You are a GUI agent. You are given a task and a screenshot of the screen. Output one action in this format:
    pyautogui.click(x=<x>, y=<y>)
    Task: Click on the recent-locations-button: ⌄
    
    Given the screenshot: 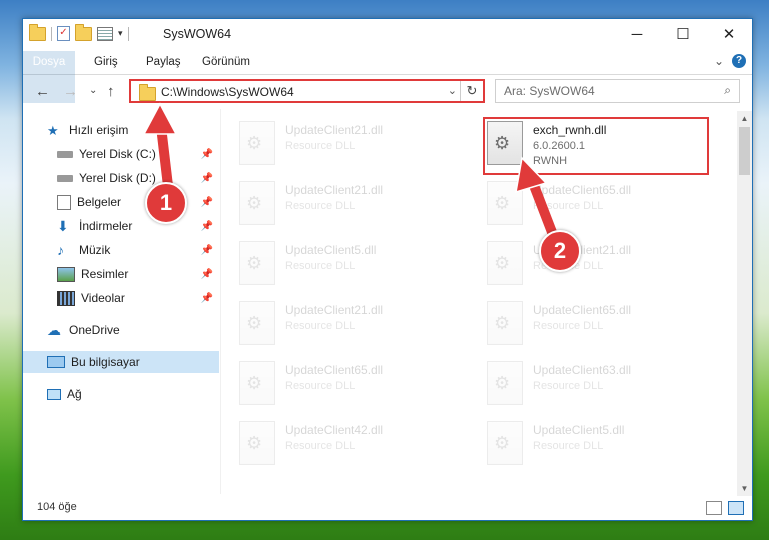 What is the action you would take?
    pyautogui.click(x=93, y=90)
    